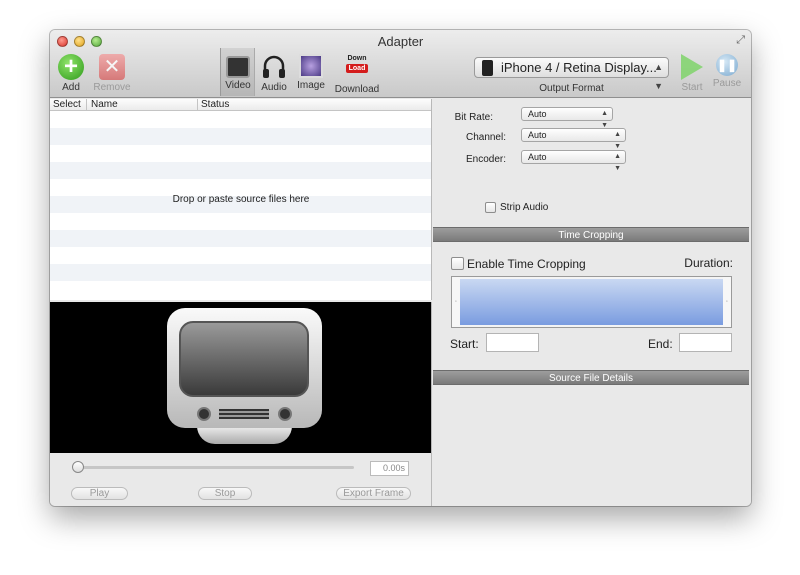 This screenshot has width=800, height=575. Describe the element at coordinates (104, 105) in the screenshot. I see `column-header-name: Name` at that location.